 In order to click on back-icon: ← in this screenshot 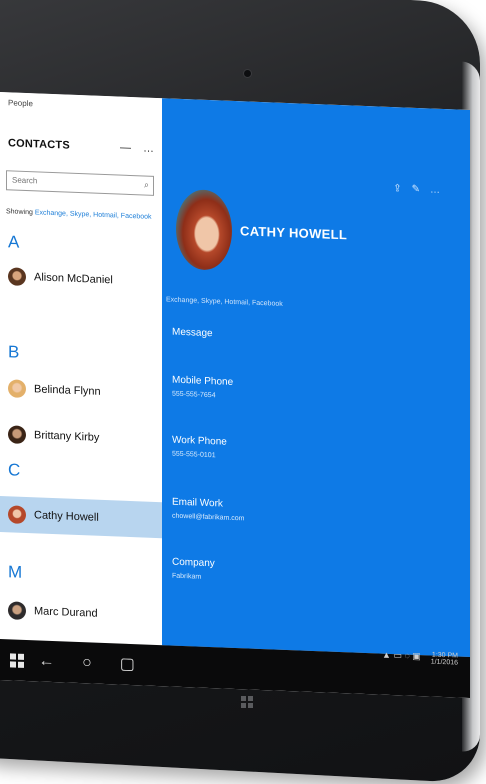, I will do `click(46, 661)`.